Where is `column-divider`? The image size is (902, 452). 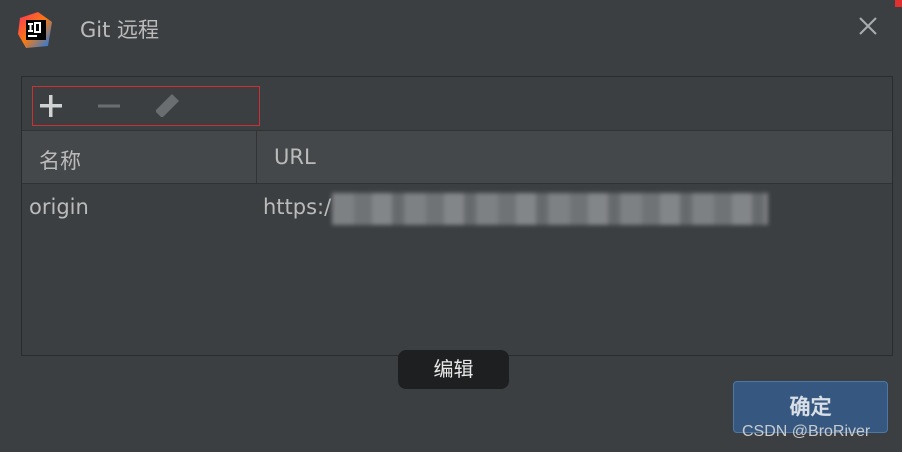
column-divider is located at coordinates (256, 157).